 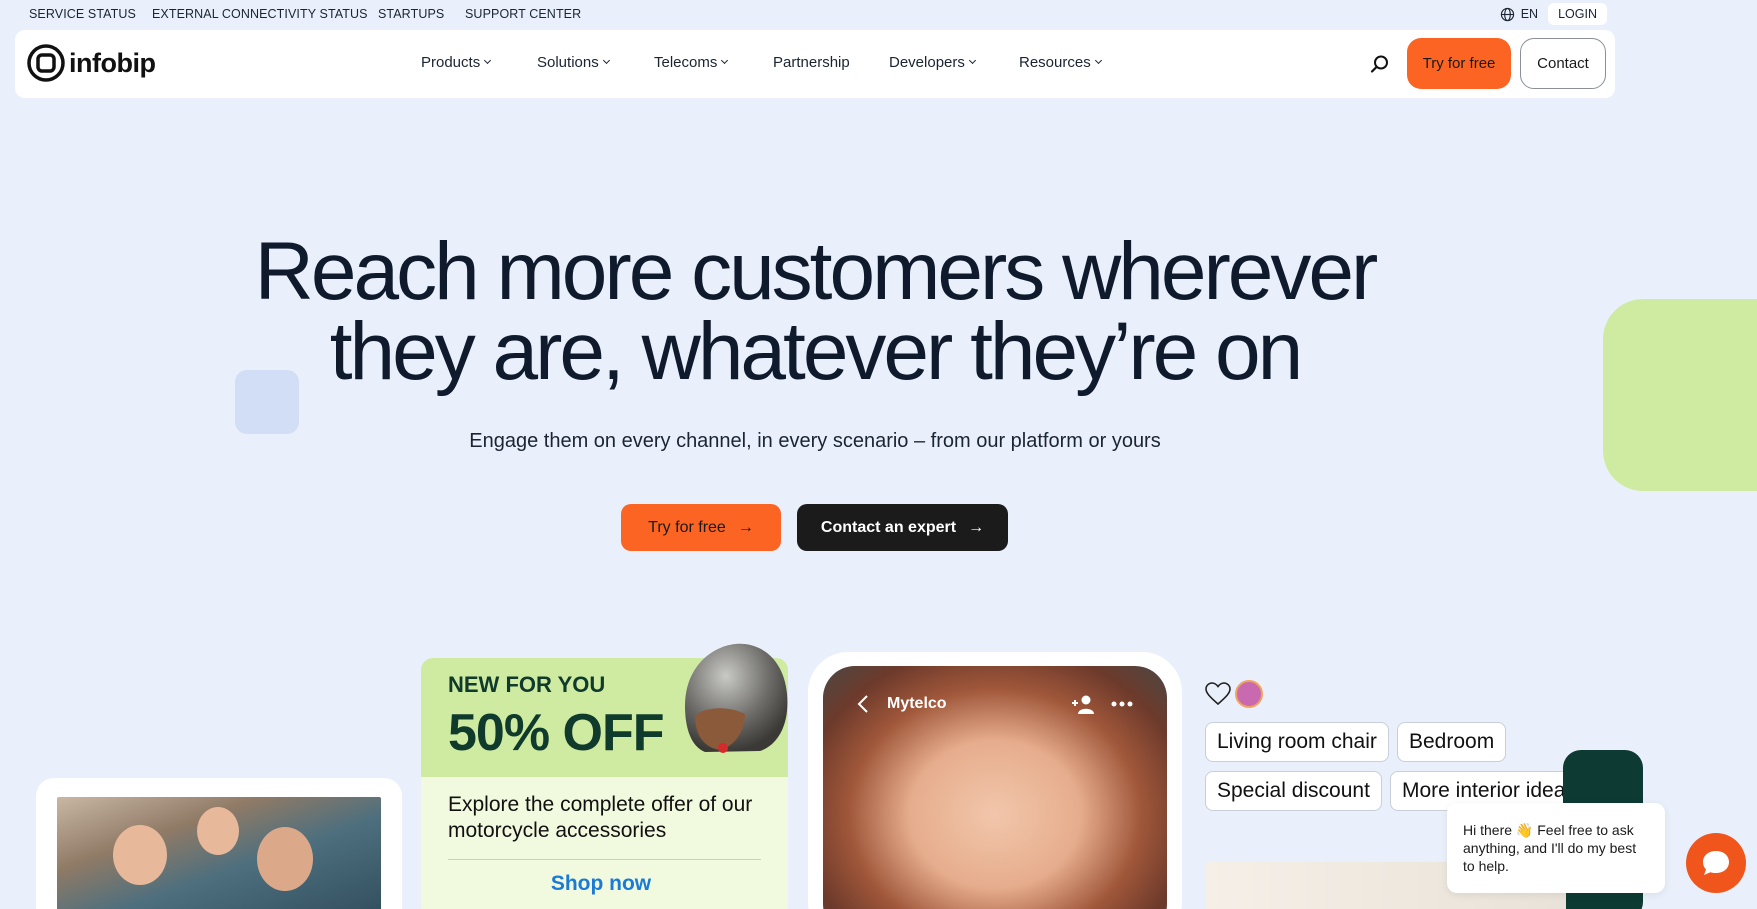 What do you see at coordinates (816, 351) in the screenshot?
I see `hero-title-line-2: they are, whatever they’re on` at bounding box center [816, 351].